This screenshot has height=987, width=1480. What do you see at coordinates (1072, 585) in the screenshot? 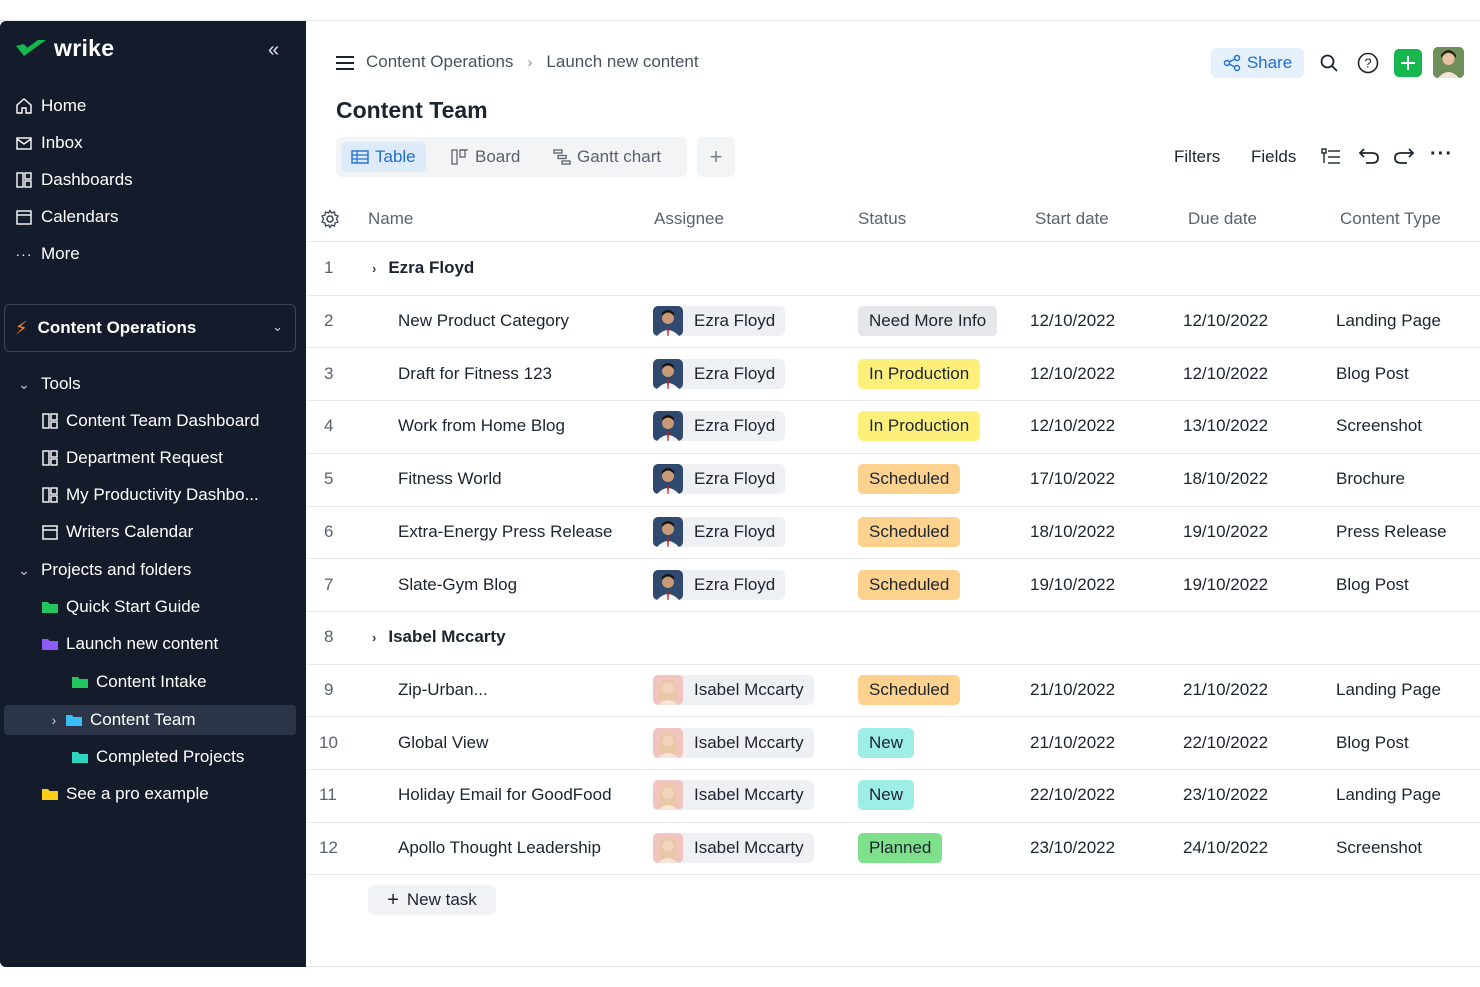
I see `start-date: 19/10/2022` at bounding box center [1072, 585].